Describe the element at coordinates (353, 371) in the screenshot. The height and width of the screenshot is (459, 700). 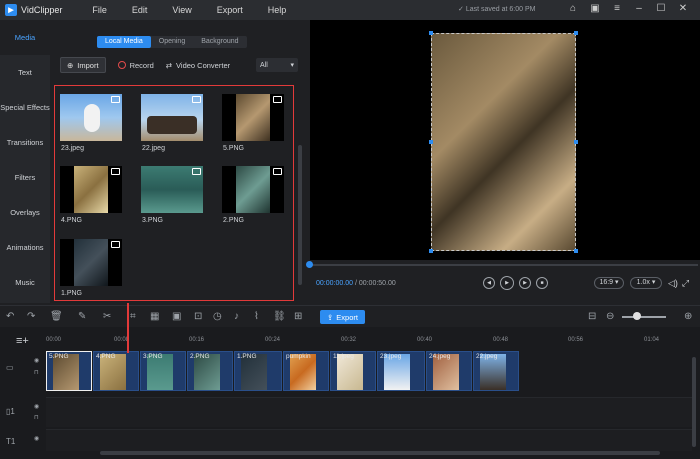
I see `timeline-clip: 11.jpeg` at that location.